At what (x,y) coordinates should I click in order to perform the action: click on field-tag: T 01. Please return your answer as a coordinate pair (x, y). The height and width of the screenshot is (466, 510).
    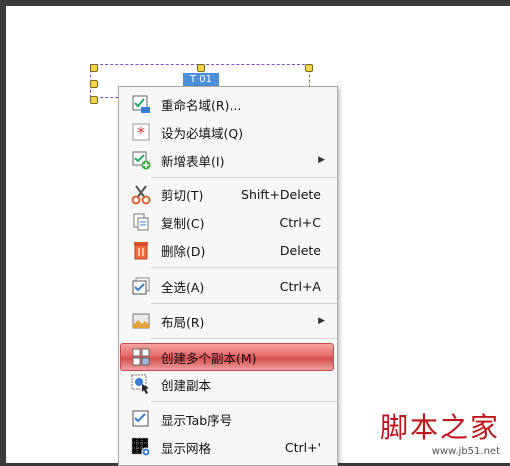
    Looking at the image, I should click on (201, 80).